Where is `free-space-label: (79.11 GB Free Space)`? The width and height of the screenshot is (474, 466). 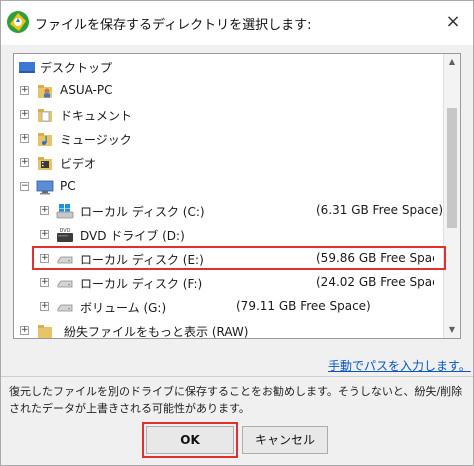
free-space-label: (79.11 GB Free Space) is located at coordinates (303, 306).